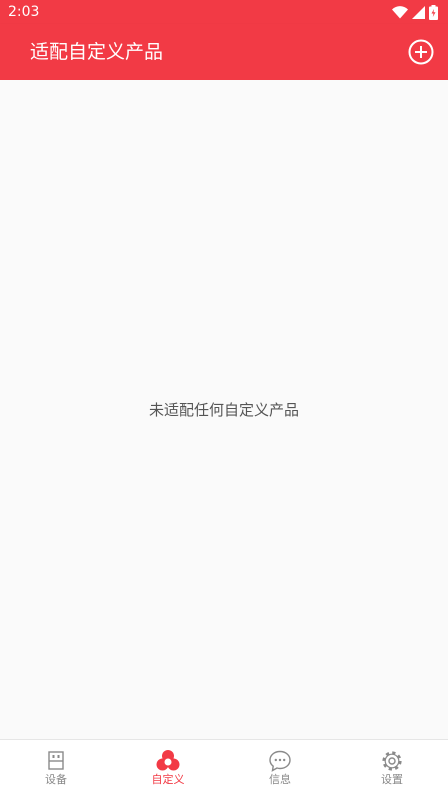 This screenshot has width=448, height=796. I want to click on status-bar: 2:03, so click(224, 12).